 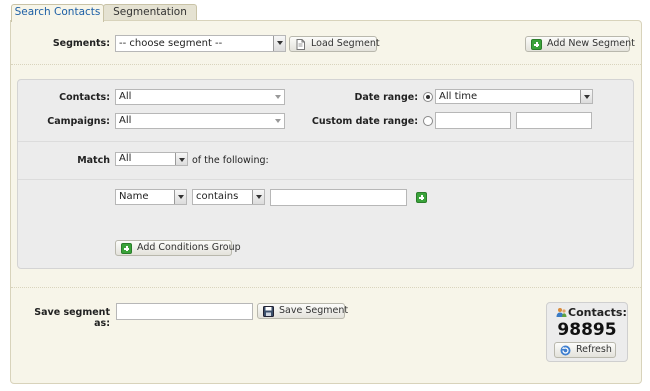 What do you see at coordinates (217, 196) in the screenshot?
I see `condition-operator-value: contains` at bounding box center [217, 196].